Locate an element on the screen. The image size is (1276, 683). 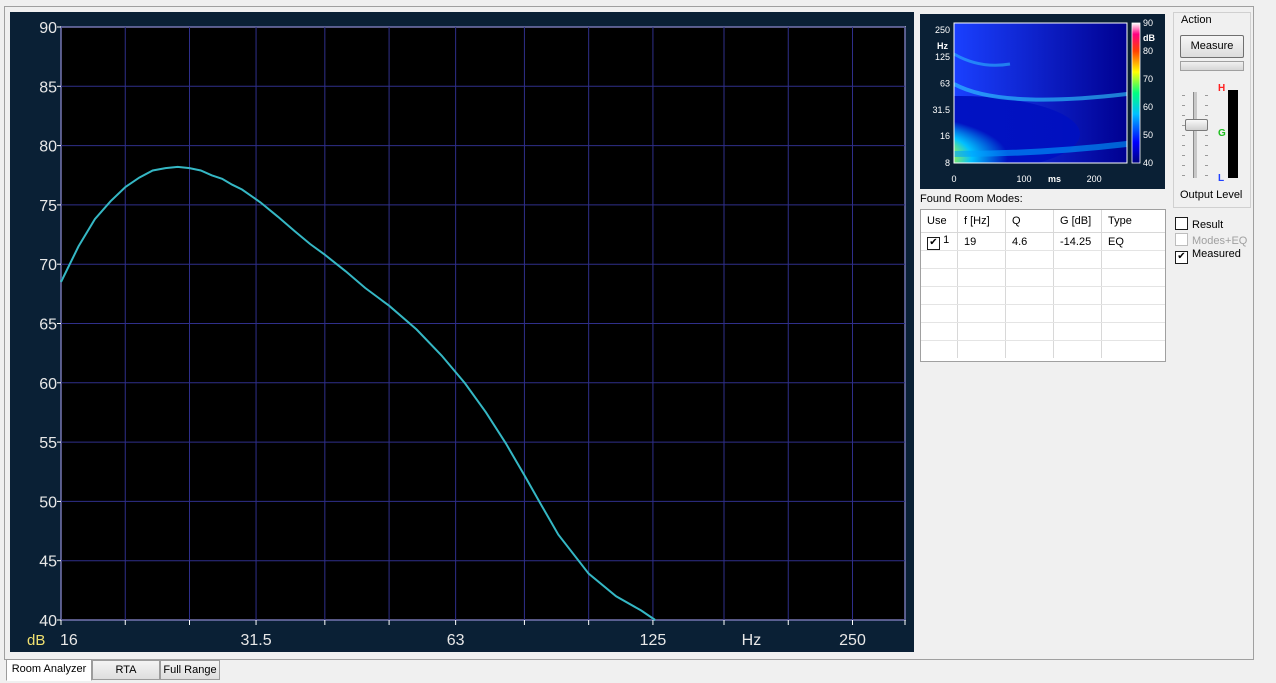
colorbar is located at coordinates (1136, 93).